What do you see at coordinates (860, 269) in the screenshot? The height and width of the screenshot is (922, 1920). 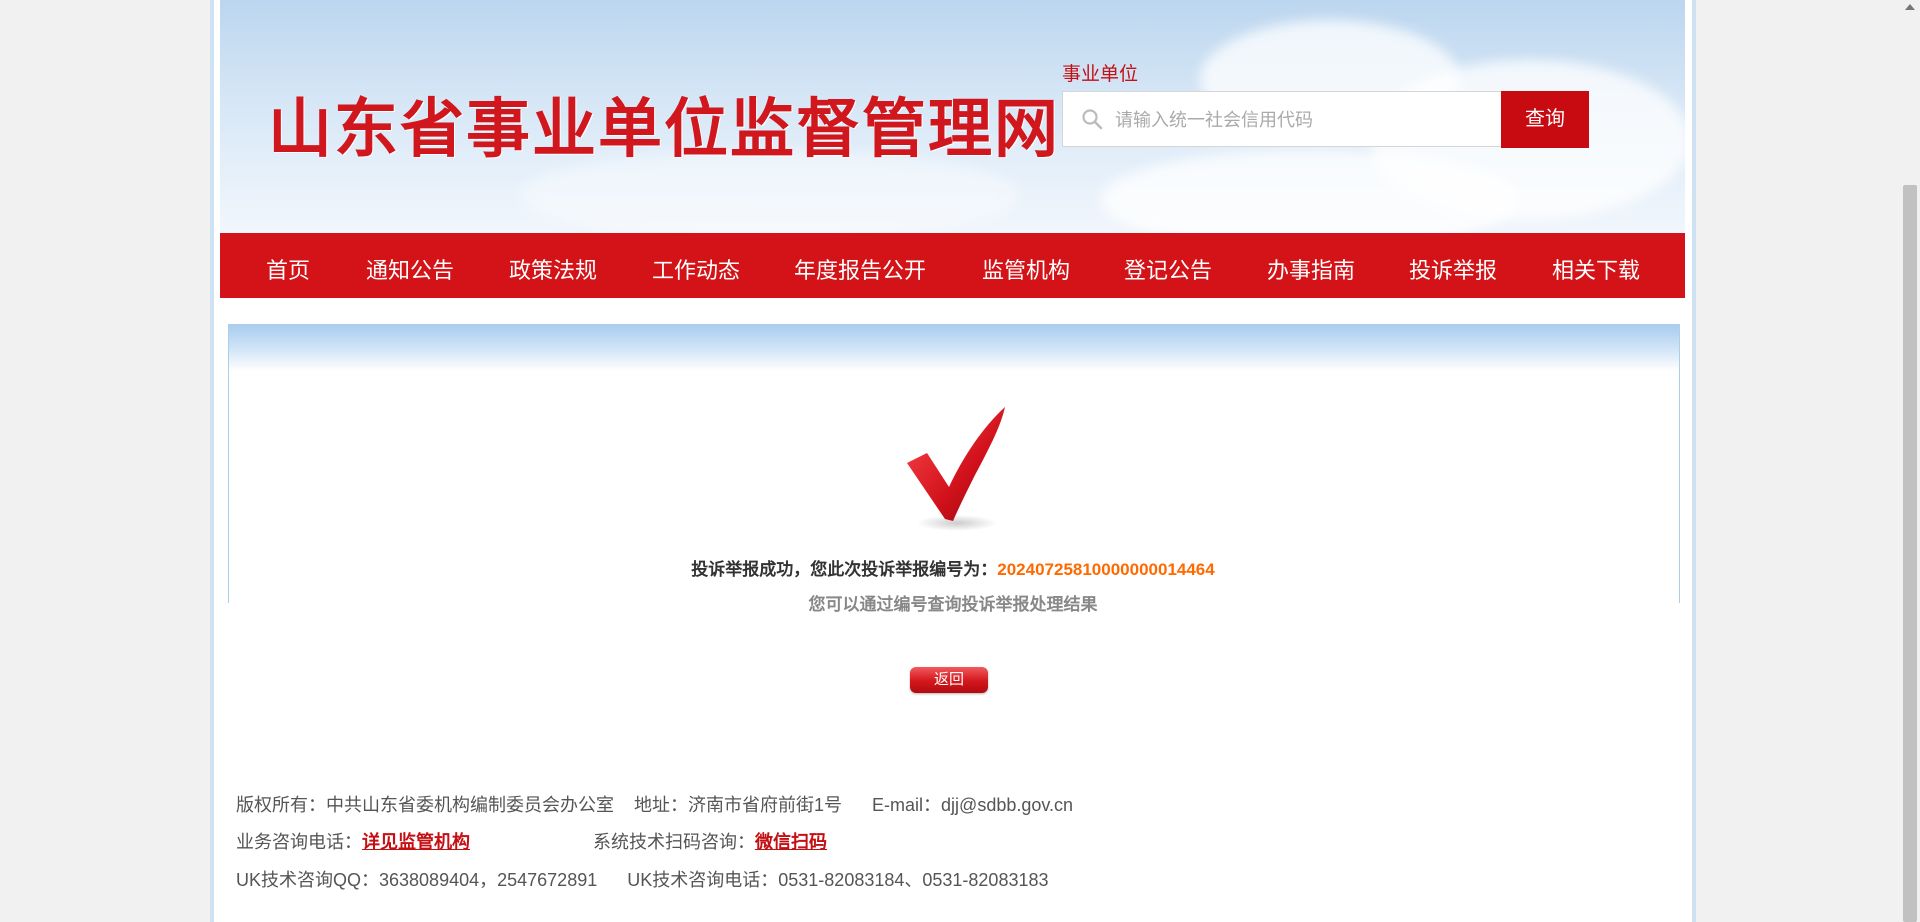 I see `nav-item-annual-reports: 年度报告公开` at bounding box center [860, 269].